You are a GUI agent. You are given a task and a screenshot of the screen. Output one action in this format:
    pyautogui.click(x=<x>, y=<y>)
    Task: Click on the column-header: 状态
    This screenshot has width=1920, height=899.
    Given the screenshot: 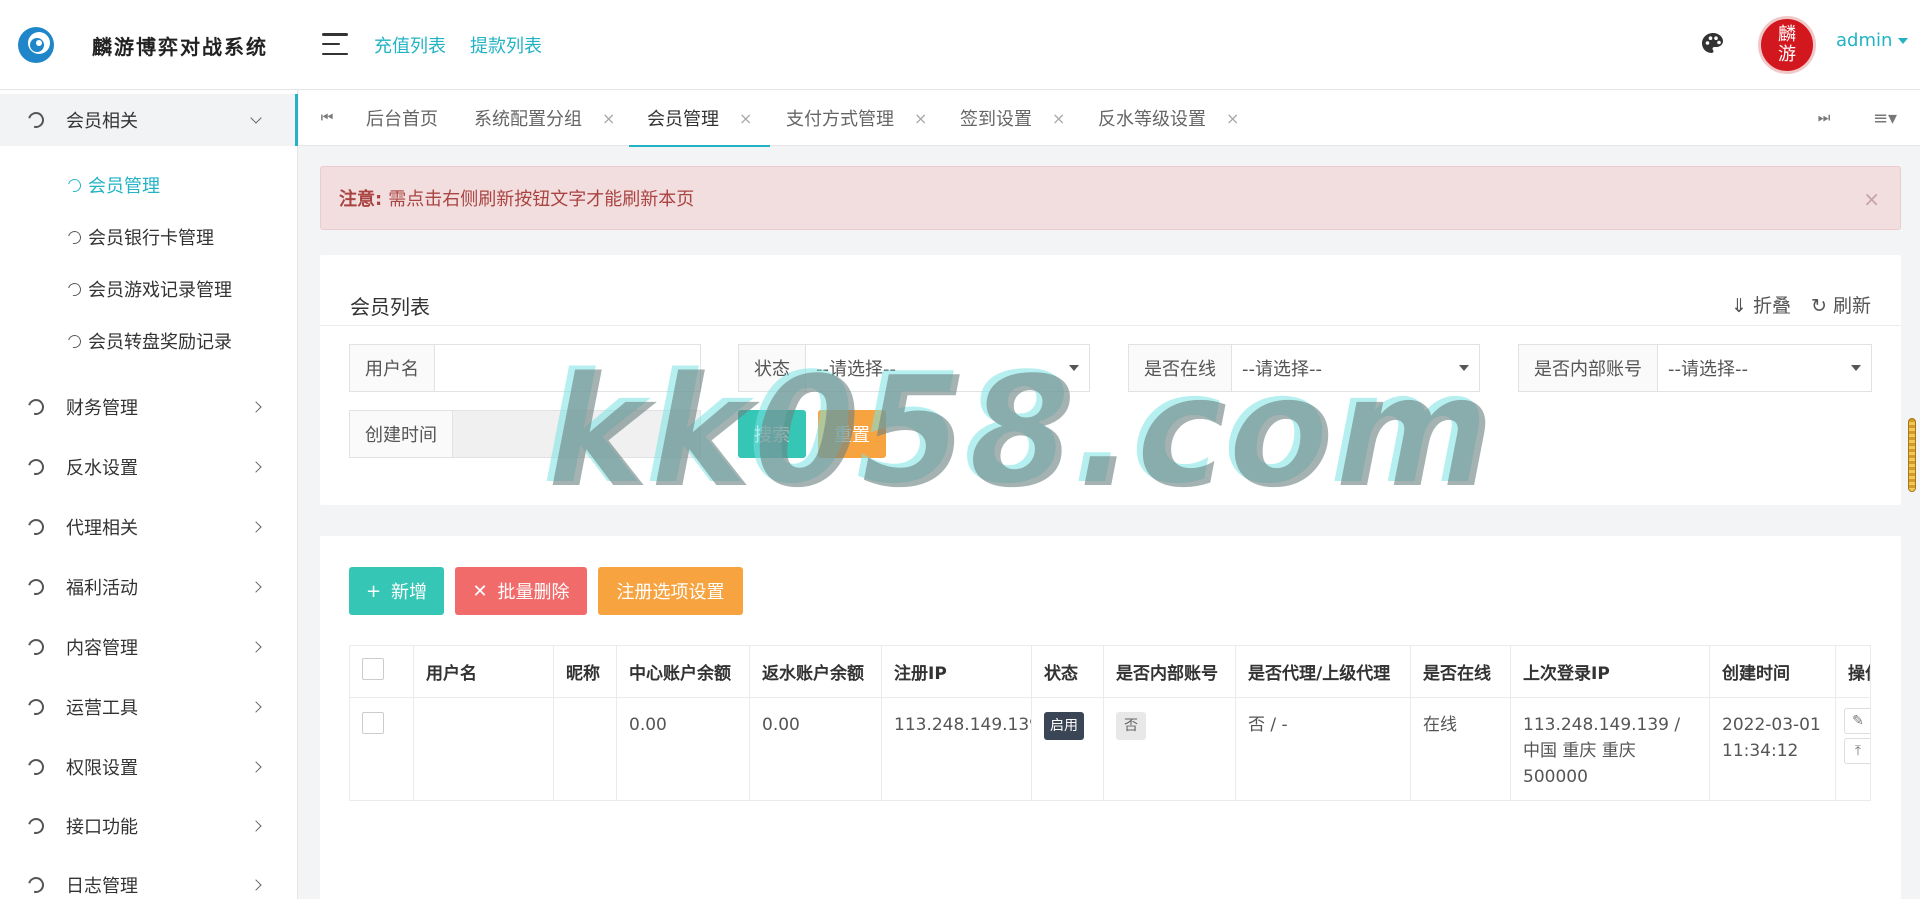 What is the action you would take?
    pyautogui.click(x=1067, y=671)
    